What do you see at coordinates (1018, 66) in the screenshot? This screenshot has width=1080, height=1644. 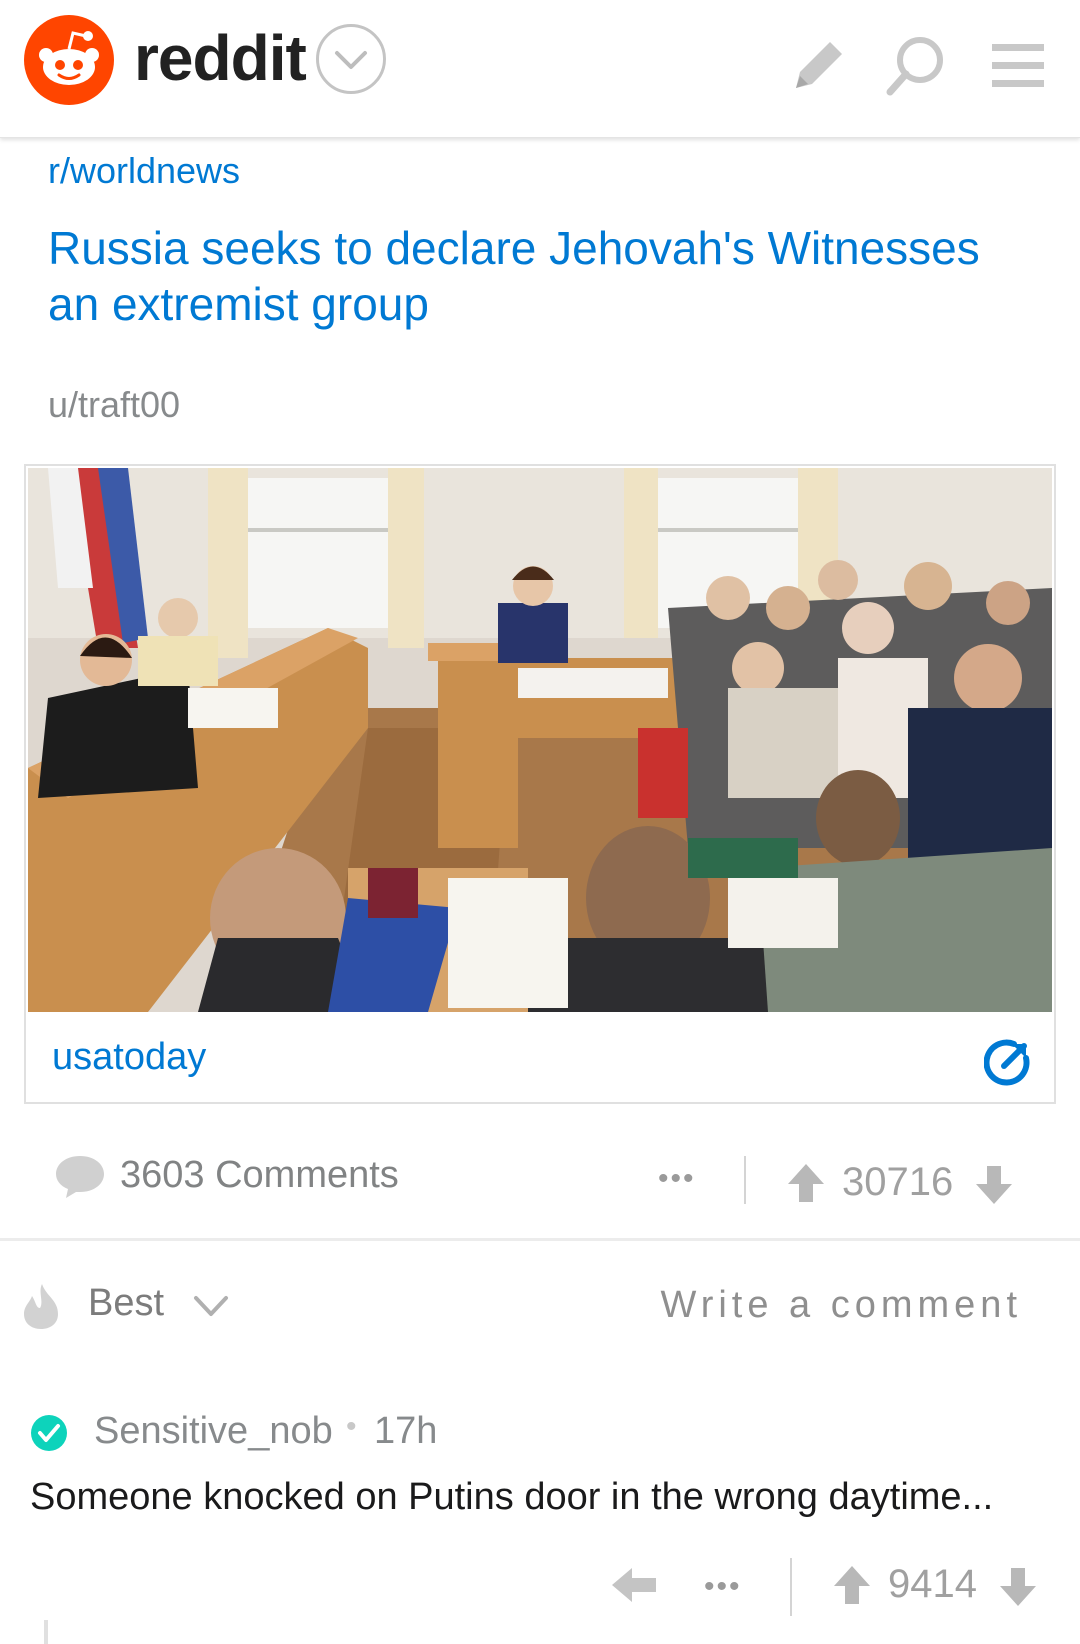 I see `menu-icon` at bounding box center [1018, 66].